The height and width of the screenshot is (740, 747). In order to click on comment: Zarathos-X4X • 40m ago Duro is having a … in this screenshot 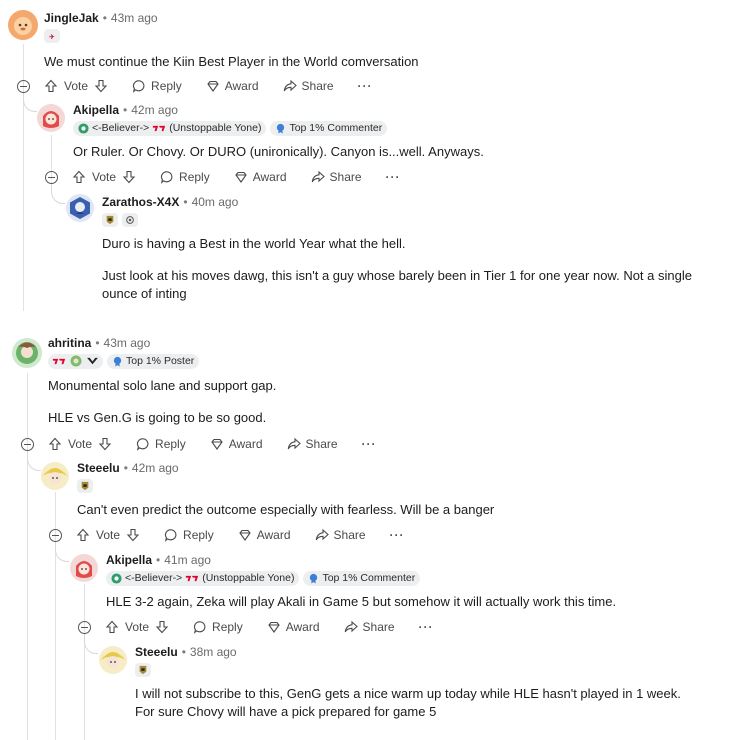, I will do `click(417, 248)`.